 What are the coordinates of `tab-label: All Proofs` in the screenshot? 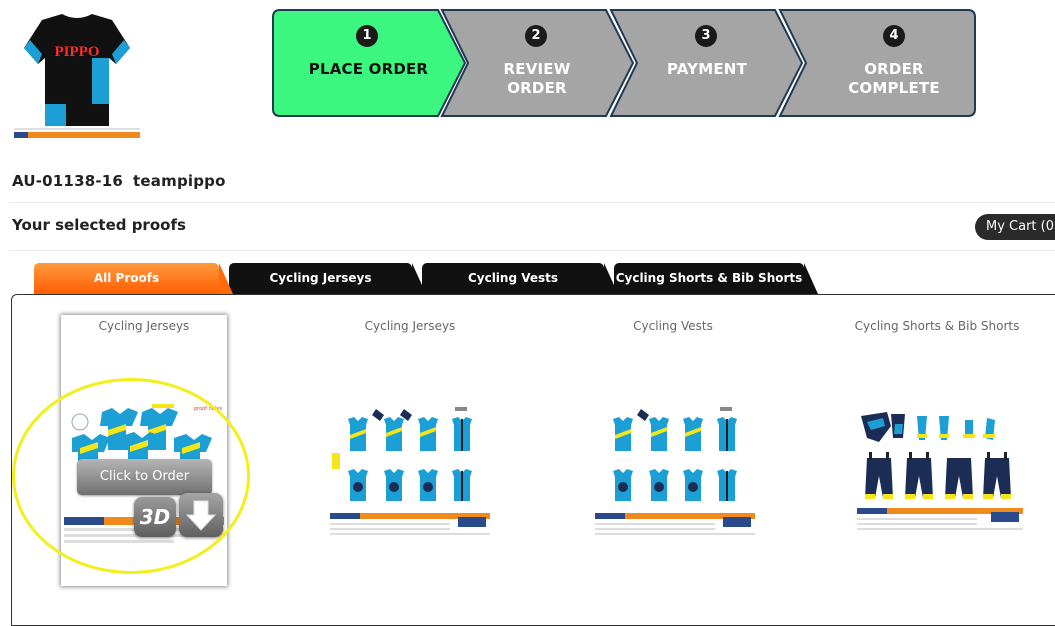 It's located at (126, 278).